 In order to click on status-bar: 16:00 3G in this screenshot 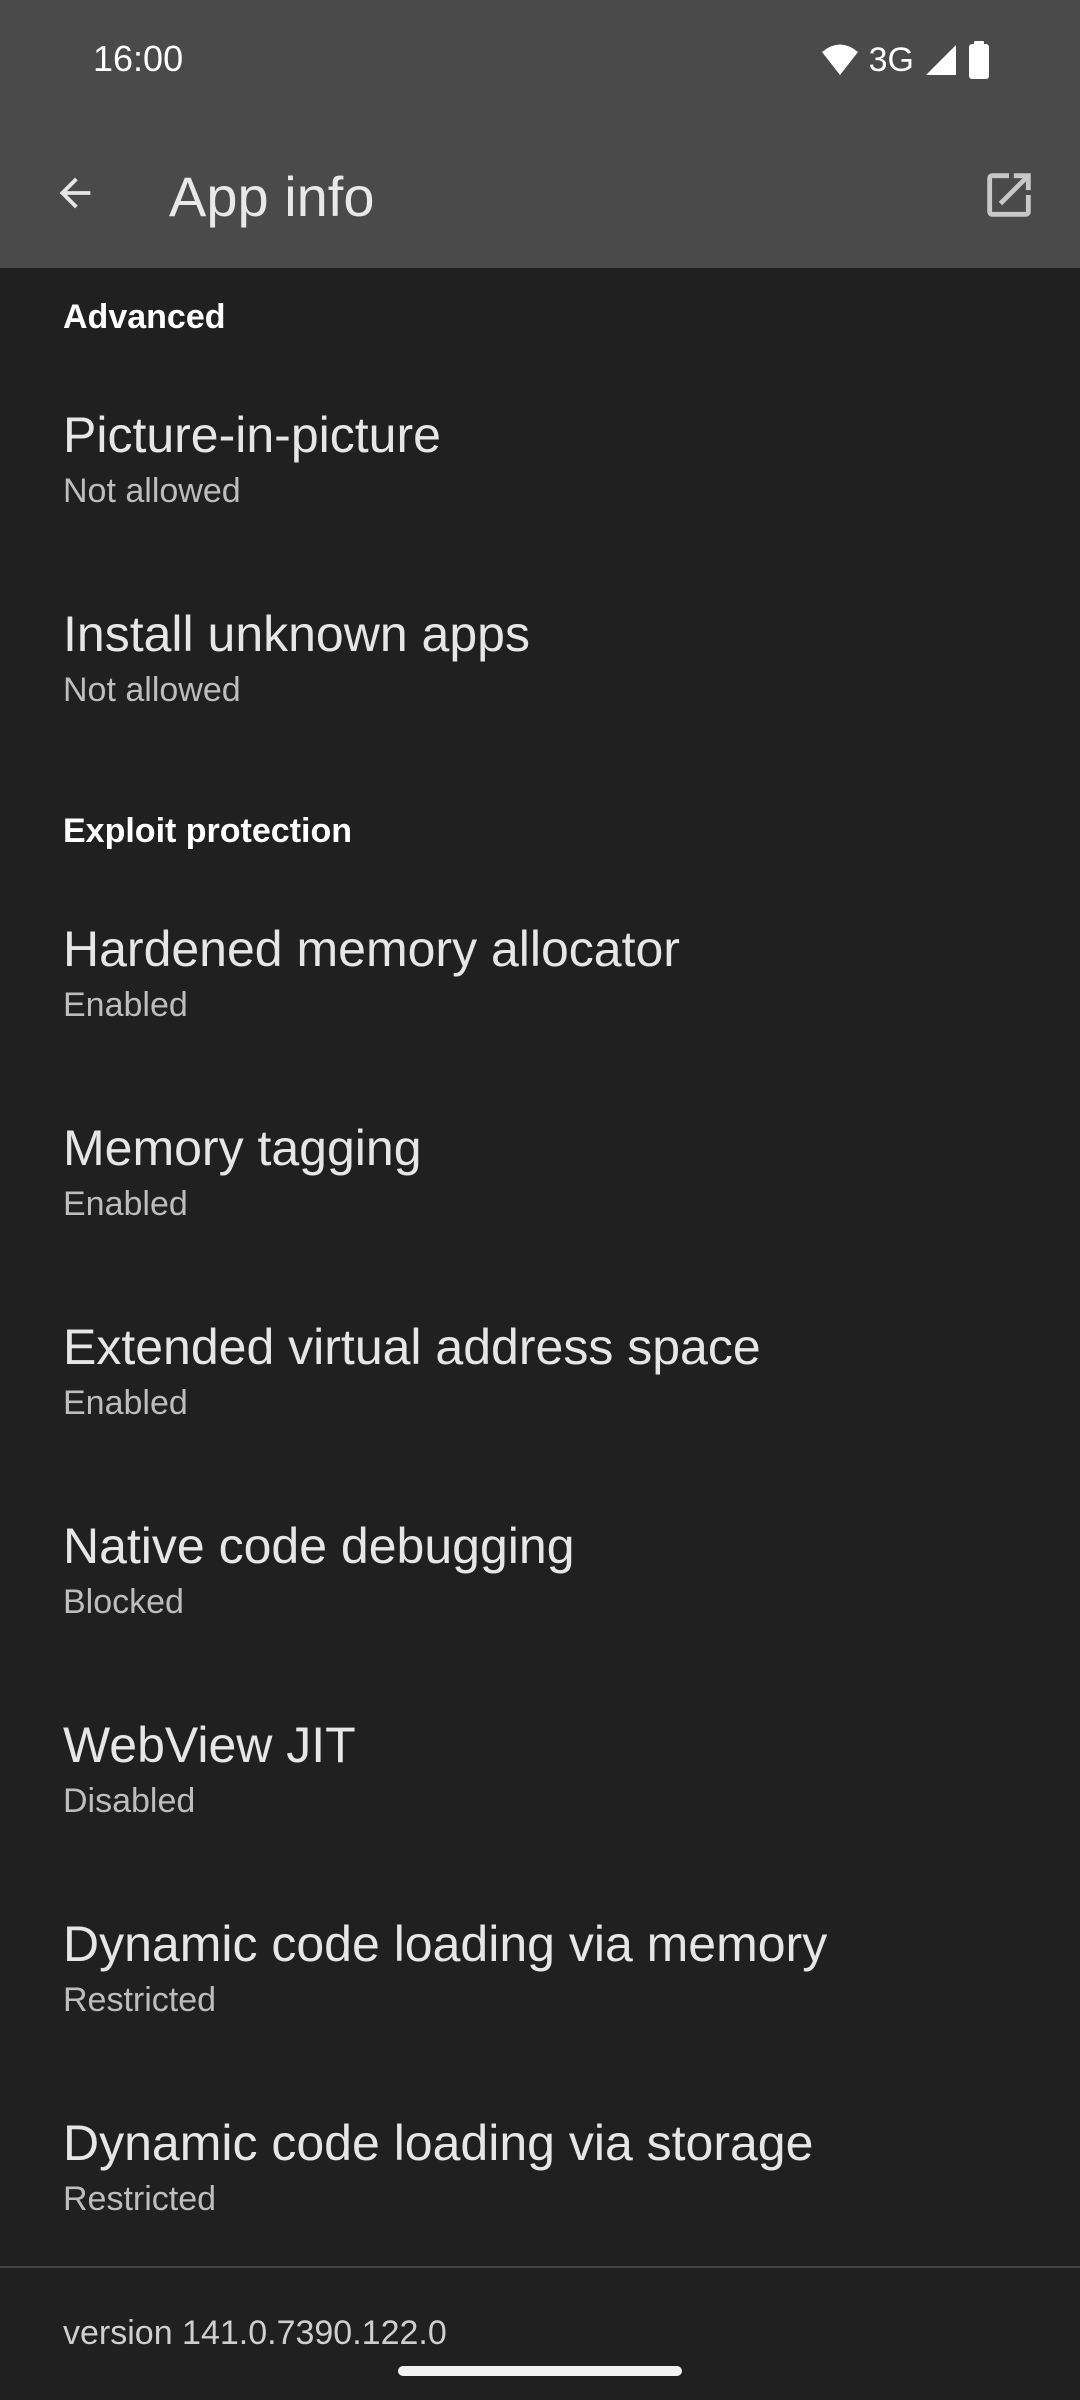, I will do `click(540, 61)`.